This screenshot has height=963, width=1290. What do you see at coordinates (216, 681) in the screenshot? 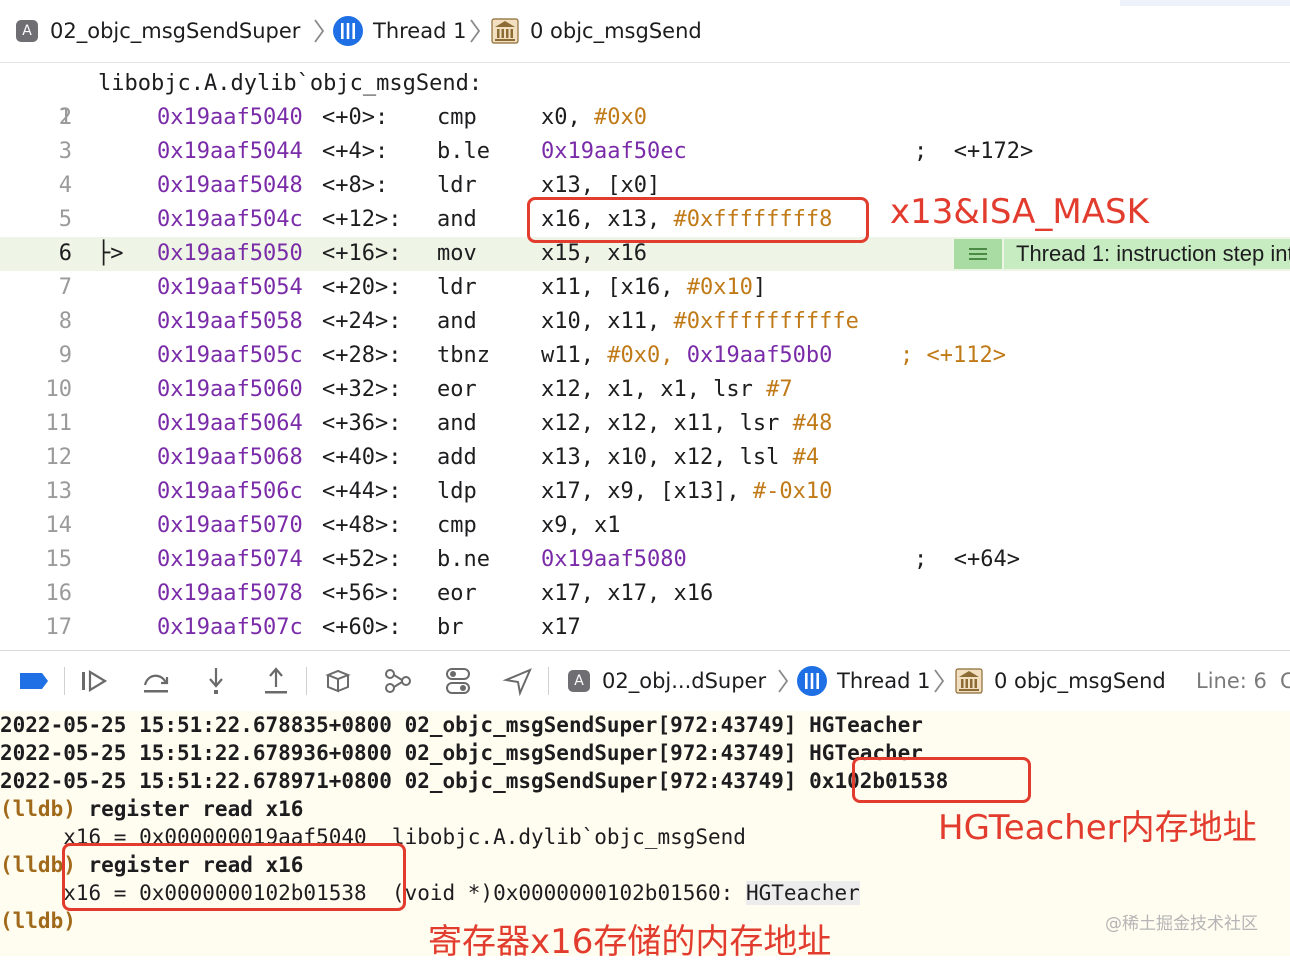
I see `step-into-icon` at bounding box center [216, 681].